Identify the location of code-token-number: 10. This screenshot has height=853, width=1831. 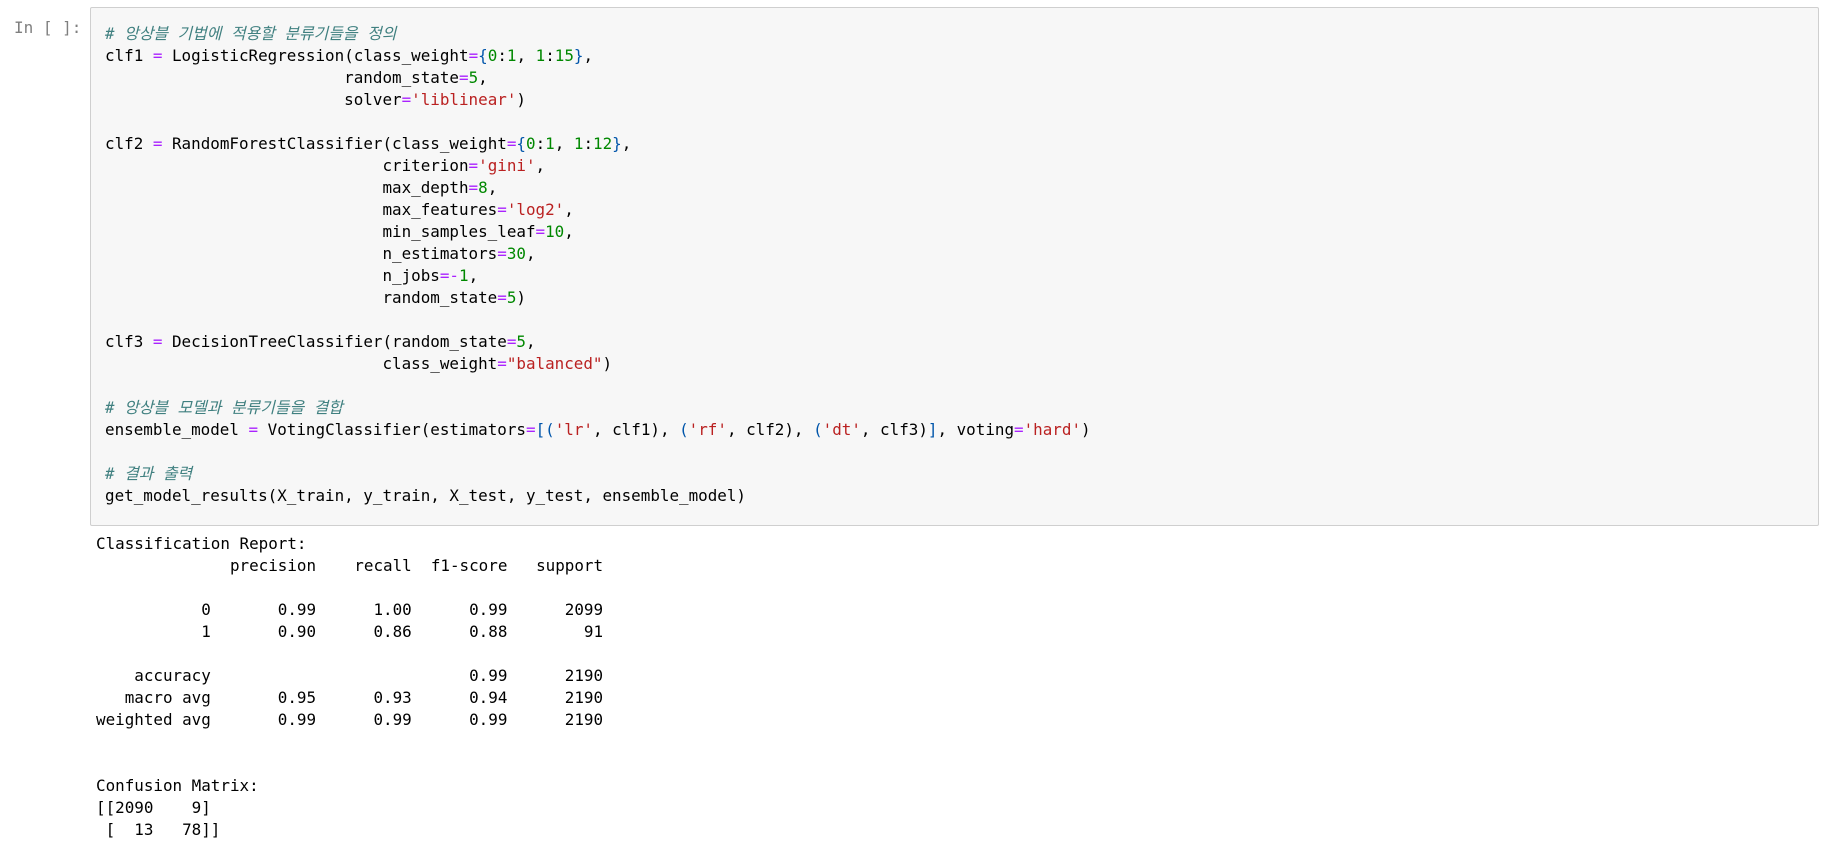
(555, 231).